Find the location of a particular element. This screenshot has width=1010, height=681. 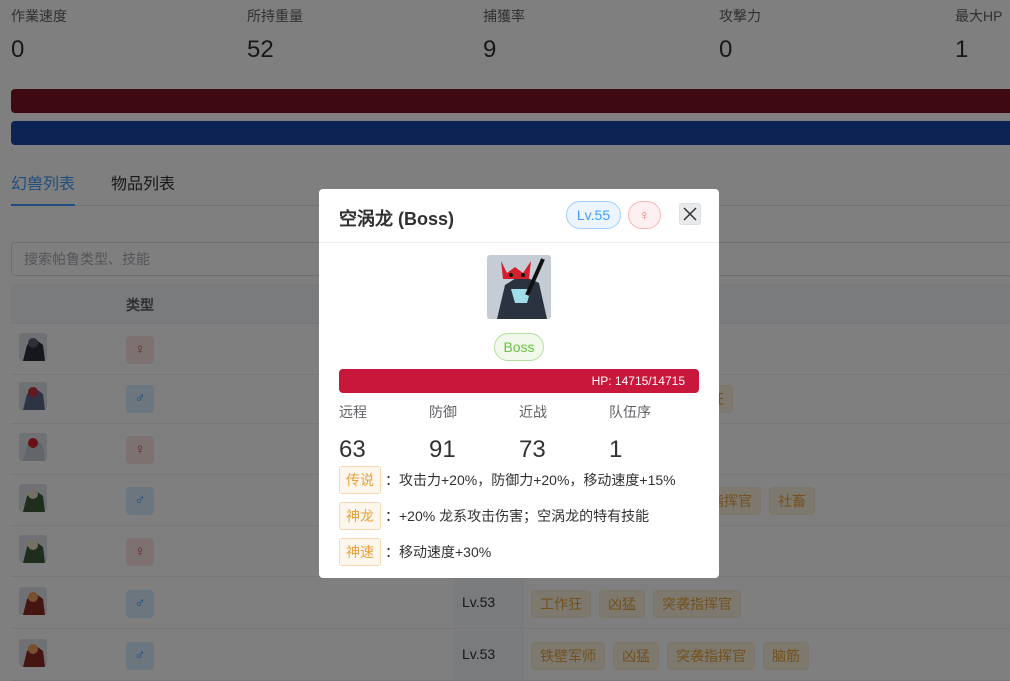

pal-portrait is located at coordinates (519, 287).